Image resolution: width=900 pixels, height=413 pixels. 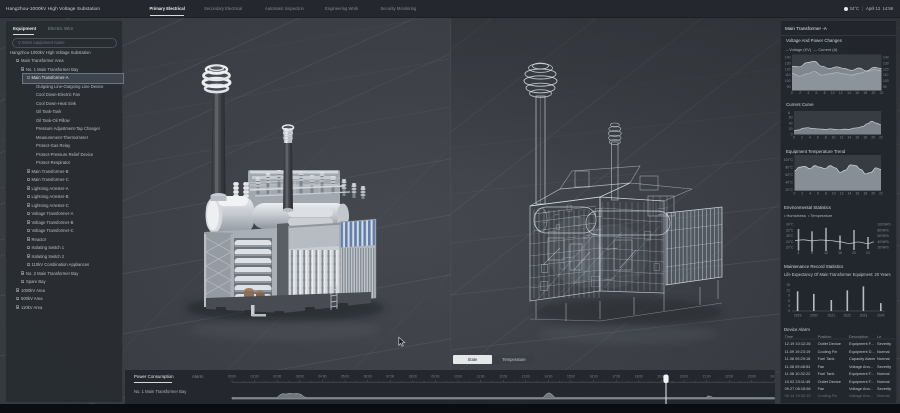 I want to click on svg-text: 10:00, so click(x=458, y=376).